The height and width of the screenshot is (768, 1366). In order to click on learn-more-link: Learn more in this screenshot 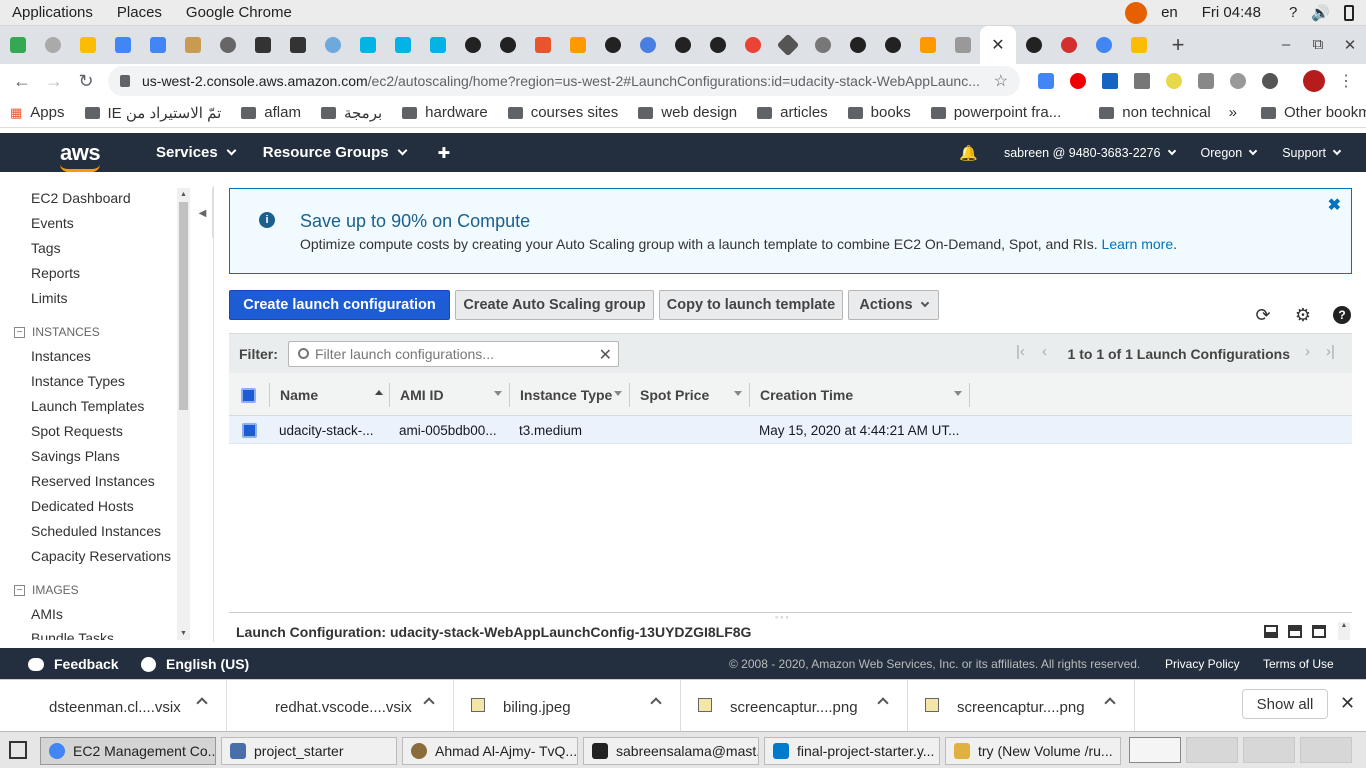, I will do `click(1138, 244)`.